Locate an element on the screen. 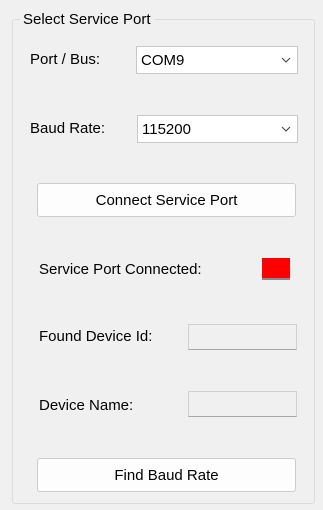 Image resolution: width=323 pixels, height=510 pixels. device-name-field is located at coordinates (242, 404).